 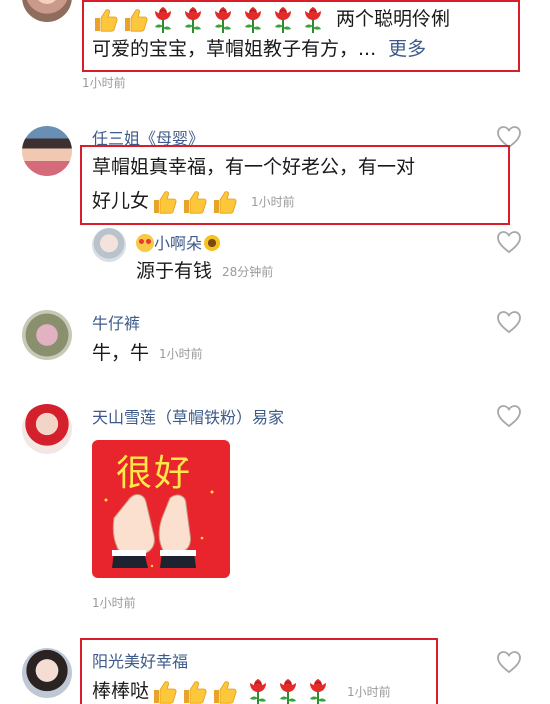 What do you see at coordinates (407, 49) in the screenshot?
I see `more-link: 更多` at bounding box center [407, 49].